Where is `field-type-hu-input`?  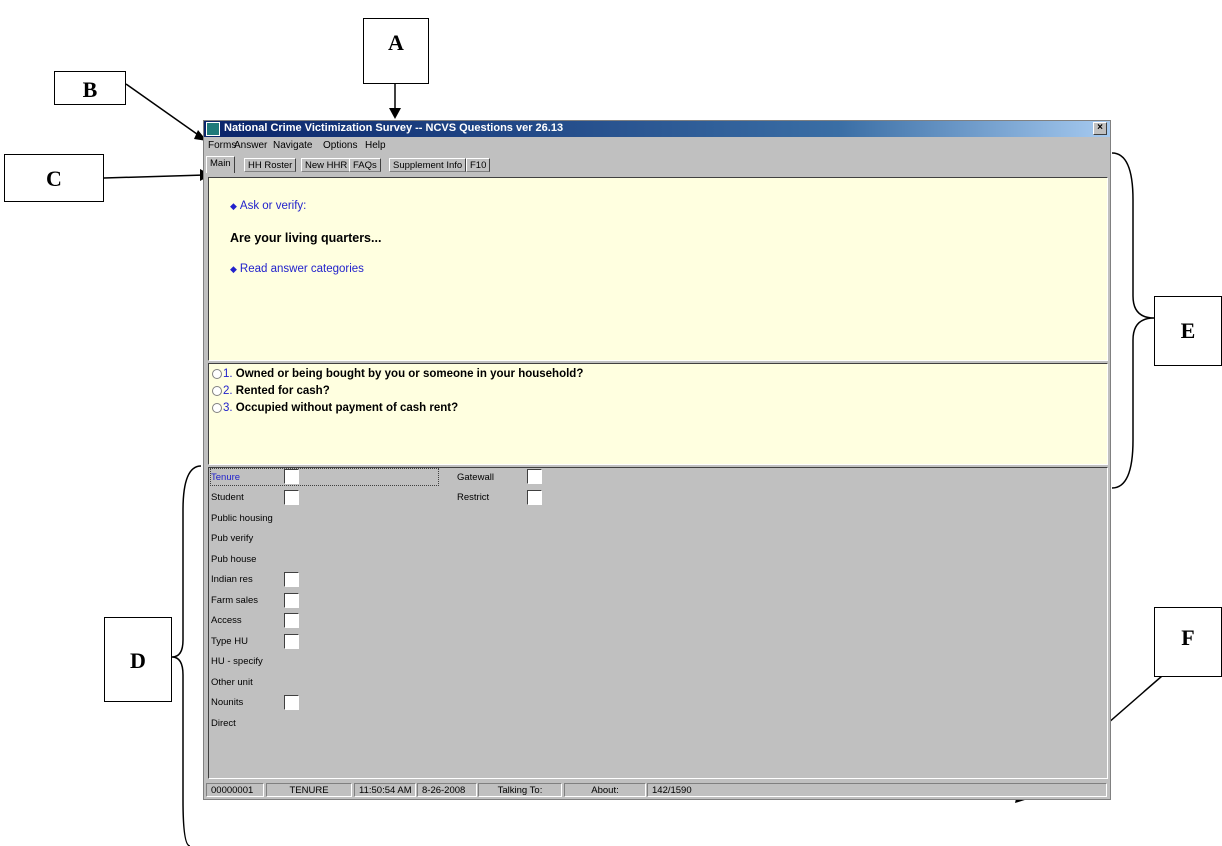 field-type-hu-input is located at coordinates (291, 641).